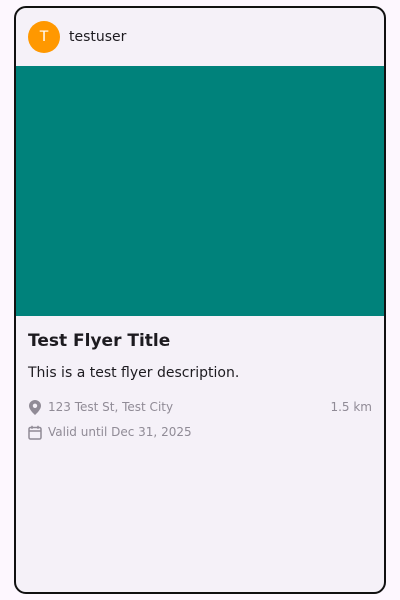 The height and width of the screenshot is (600, 400). Describe the element at coordinates (111, 407) in the screenshot. I see `address-text: 123 Test St, Test City` at that location.